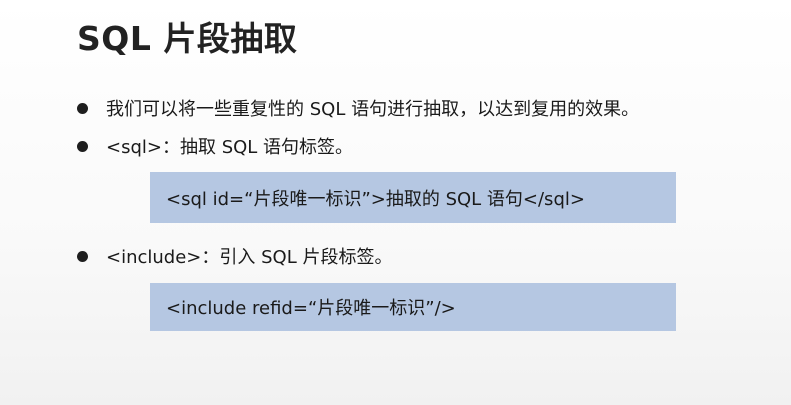 The image size is (791, 405). I want to click on bullet-item-include-tag: <include>：引入 SQL 片段标签。, so click(234, 256).